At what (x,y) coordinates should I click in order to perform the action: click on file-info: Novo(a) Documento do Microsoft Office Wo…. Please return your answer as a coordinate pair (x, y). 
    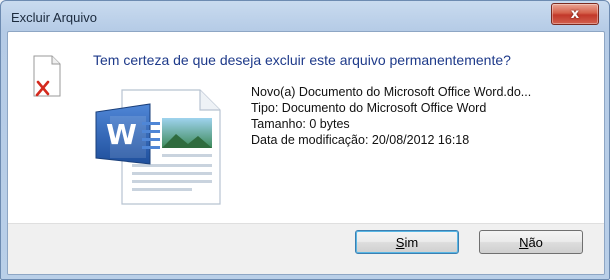
    Looking at the image, I should click on (391, 116).